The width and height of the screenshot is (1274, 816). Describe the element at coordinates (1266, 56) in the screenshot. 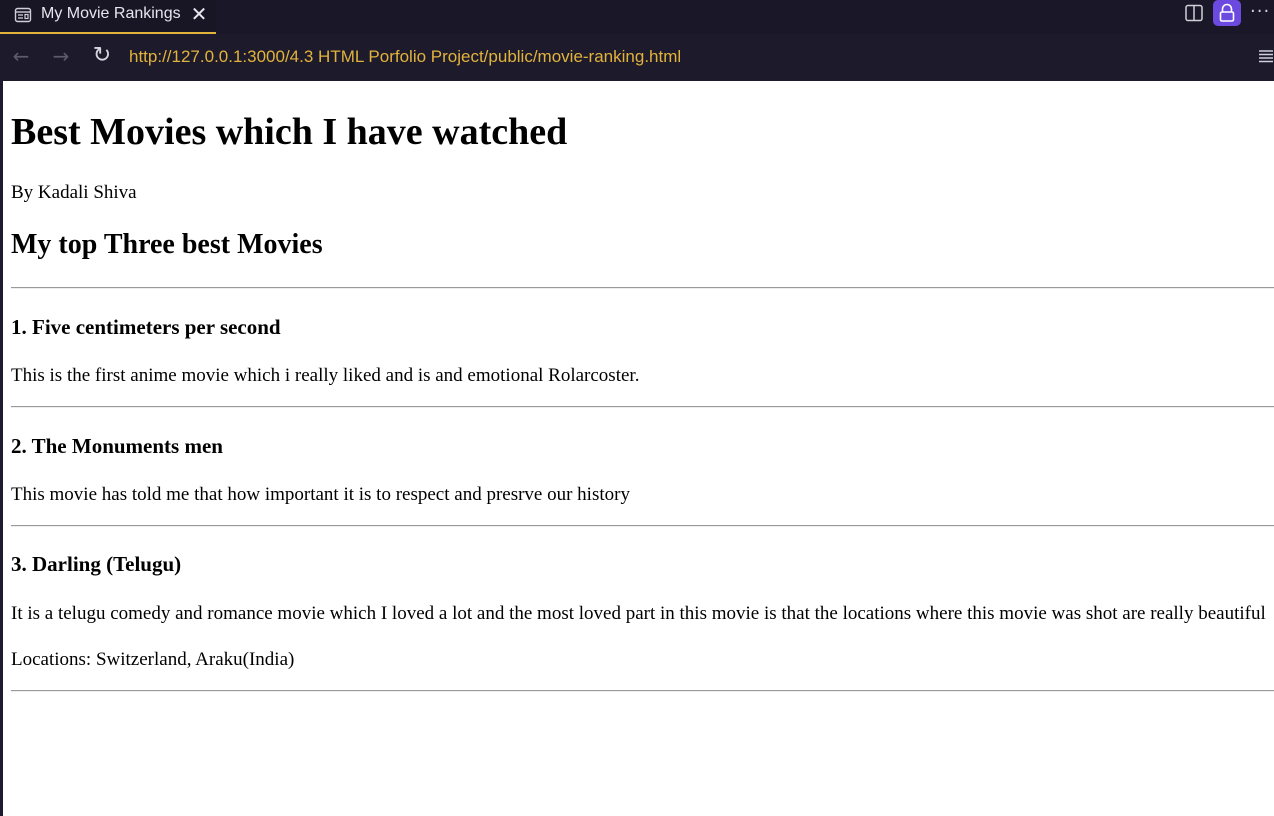

I see `menu-icon` at that location.